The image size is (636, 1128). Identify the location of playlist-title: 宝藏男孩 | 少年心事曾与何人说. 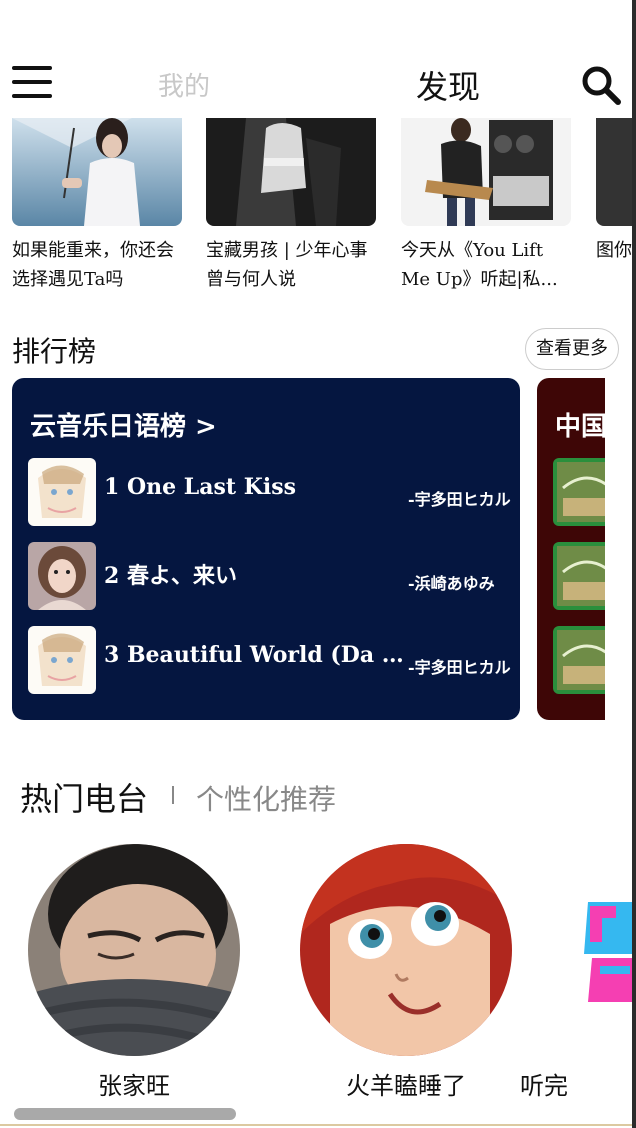
(287, 265).